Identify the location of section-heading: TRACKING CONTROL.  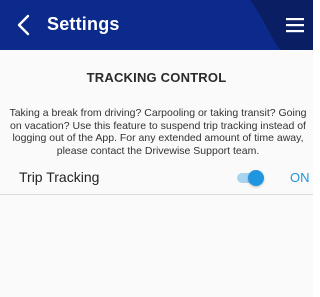
(156, 77).